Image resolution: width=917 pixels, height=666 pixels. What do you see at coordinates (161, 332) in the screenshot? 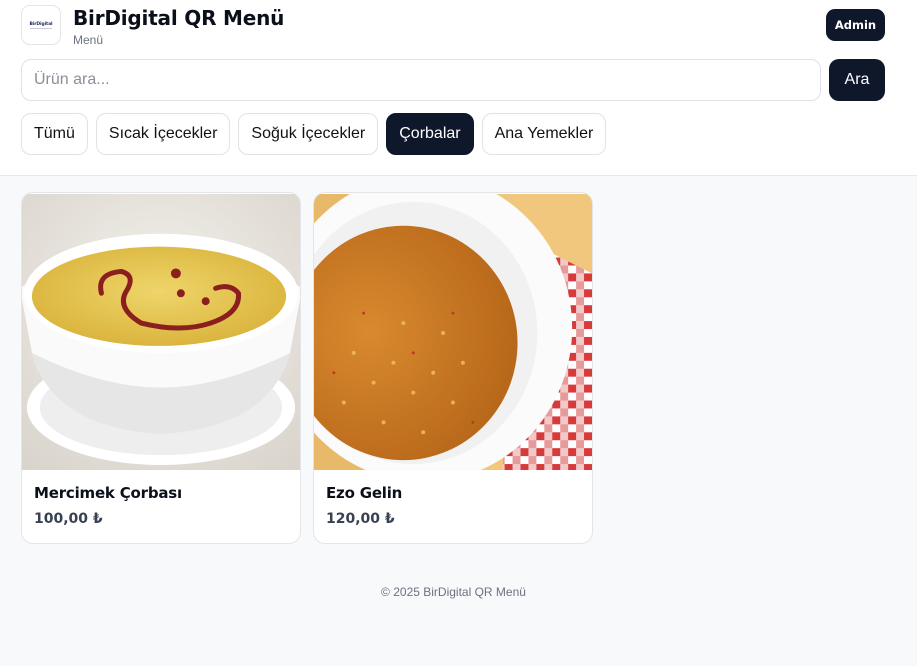
I see `lentil-soup-photo` at bounding box center [161, 332].